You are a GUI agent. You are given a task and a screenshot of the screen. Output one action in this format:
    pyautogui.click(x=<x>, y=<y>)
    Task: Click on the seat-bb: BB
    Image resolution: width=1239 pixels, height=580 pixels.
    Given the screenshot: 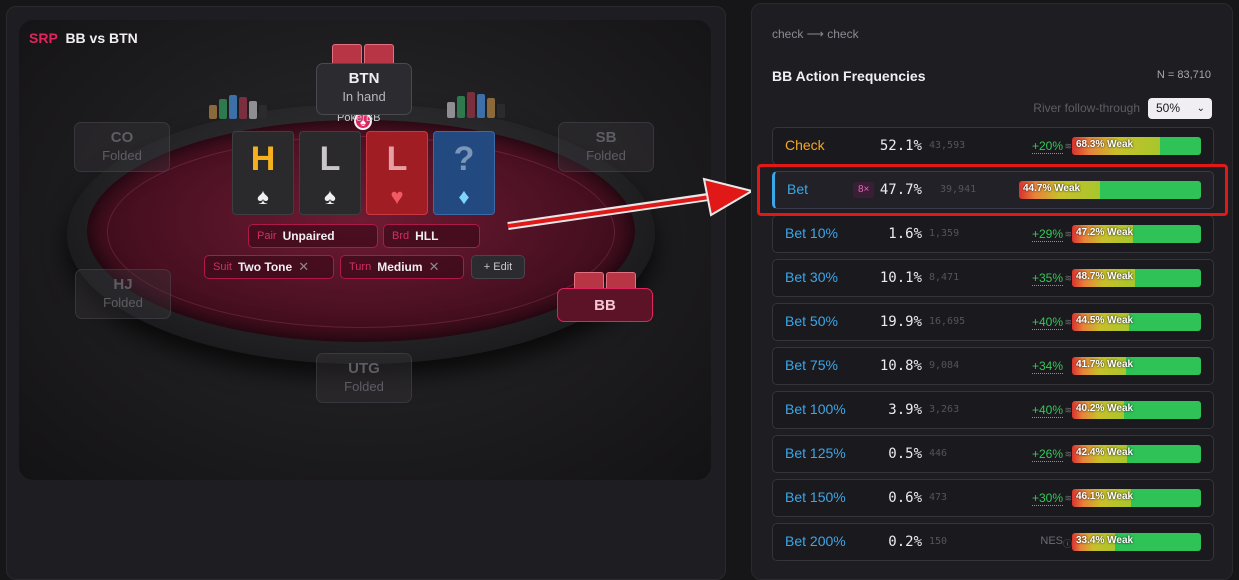 What is the action you would take?
    pyautogui.click(x=605, y=305)
    